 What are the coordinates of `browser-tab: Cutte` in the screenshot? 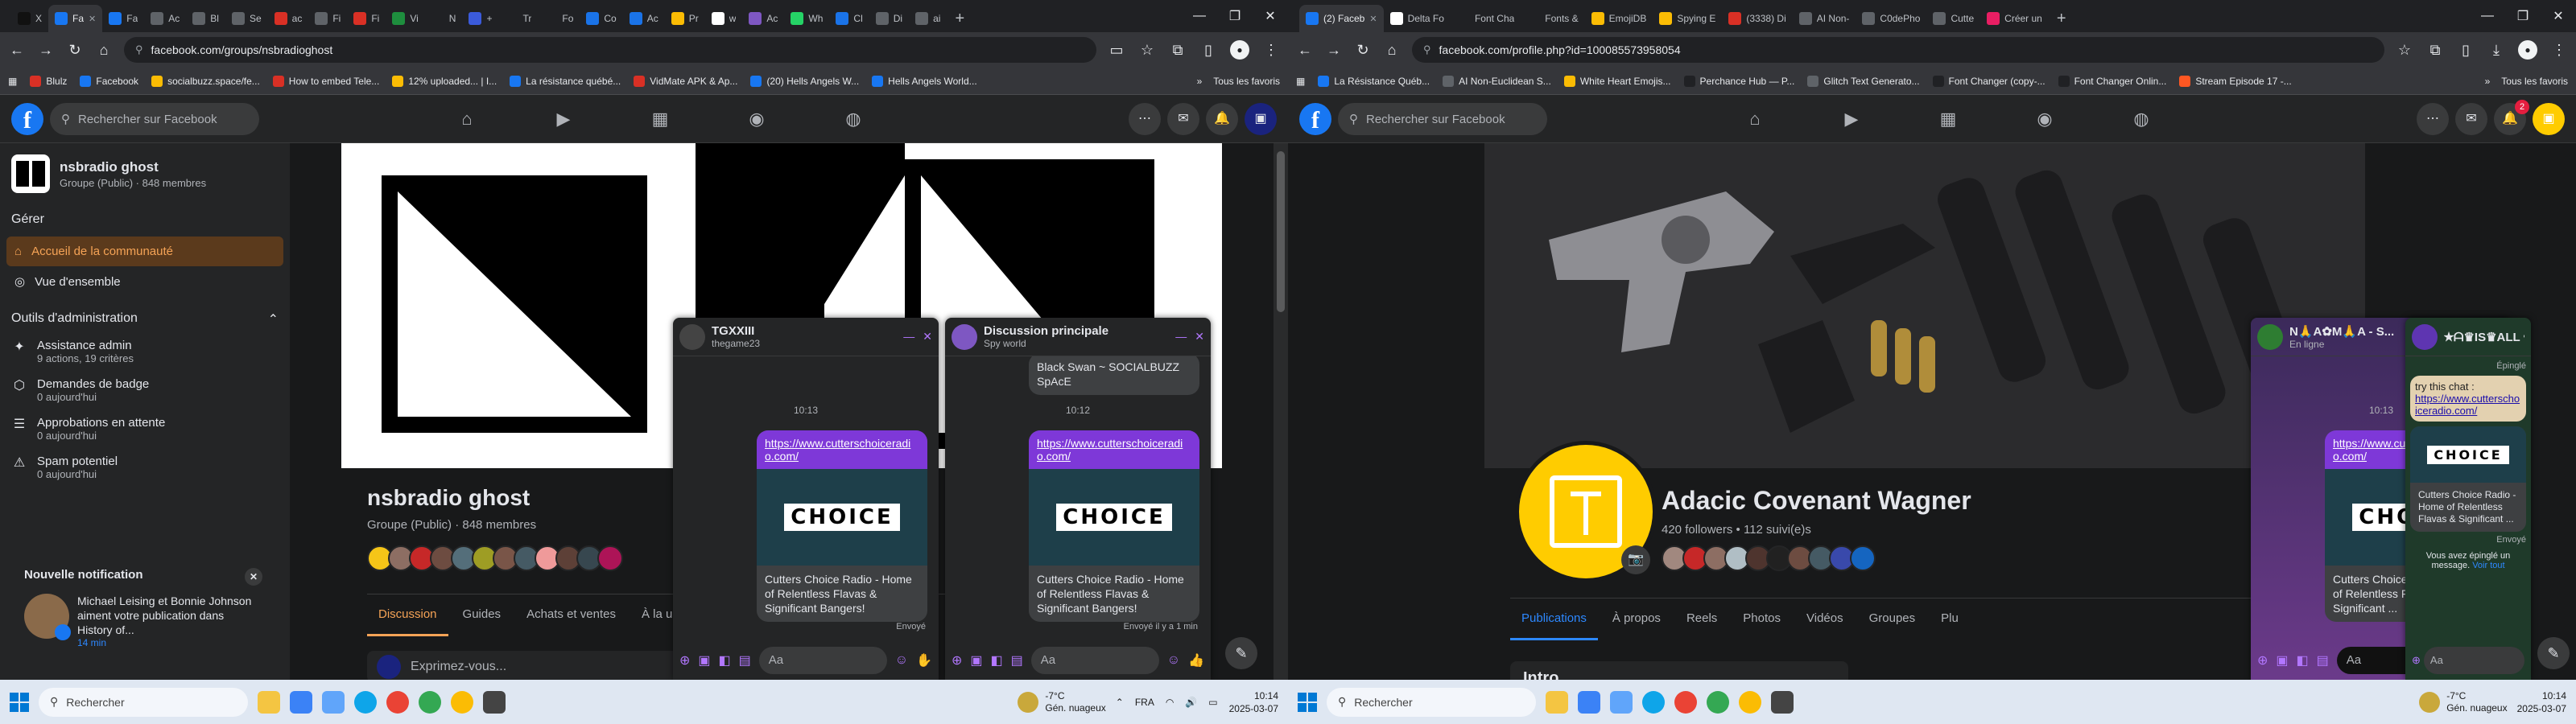 It's located at (1953, 18).